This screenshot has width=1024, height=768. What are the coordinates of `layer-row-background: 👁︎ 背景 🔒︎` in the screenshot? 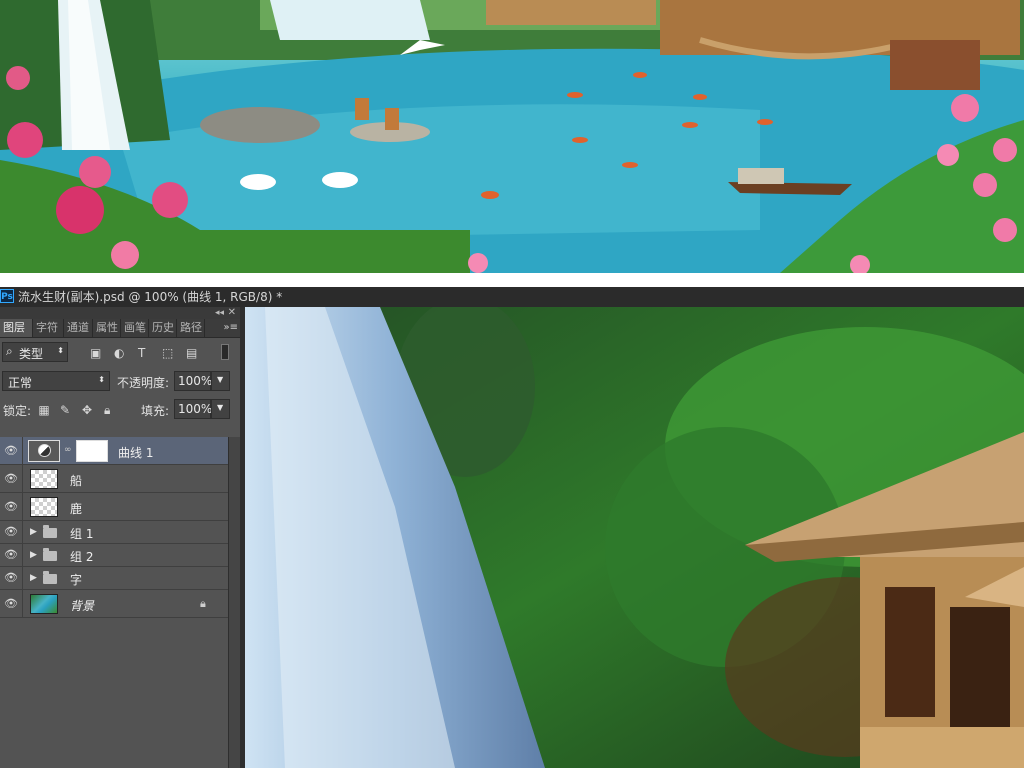 It's located at (114, 604).